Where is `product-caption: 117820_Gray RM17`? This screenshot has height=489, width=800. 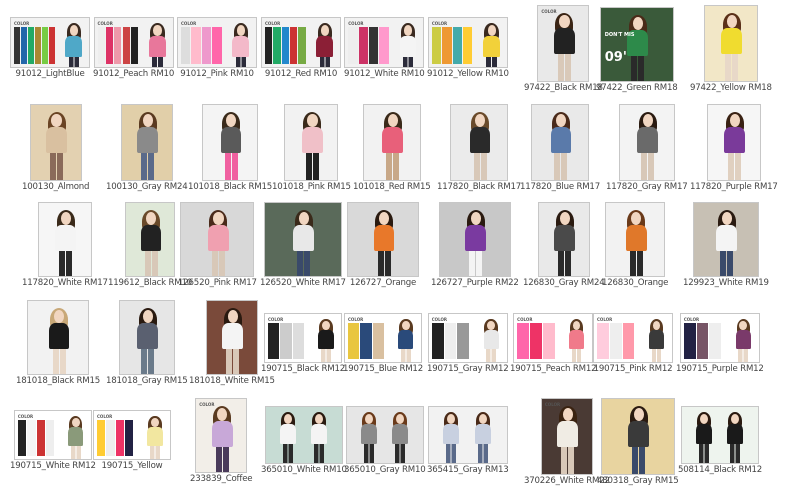 product-caption: 117820_Gray RM17 is located at coordinates (647, 187).